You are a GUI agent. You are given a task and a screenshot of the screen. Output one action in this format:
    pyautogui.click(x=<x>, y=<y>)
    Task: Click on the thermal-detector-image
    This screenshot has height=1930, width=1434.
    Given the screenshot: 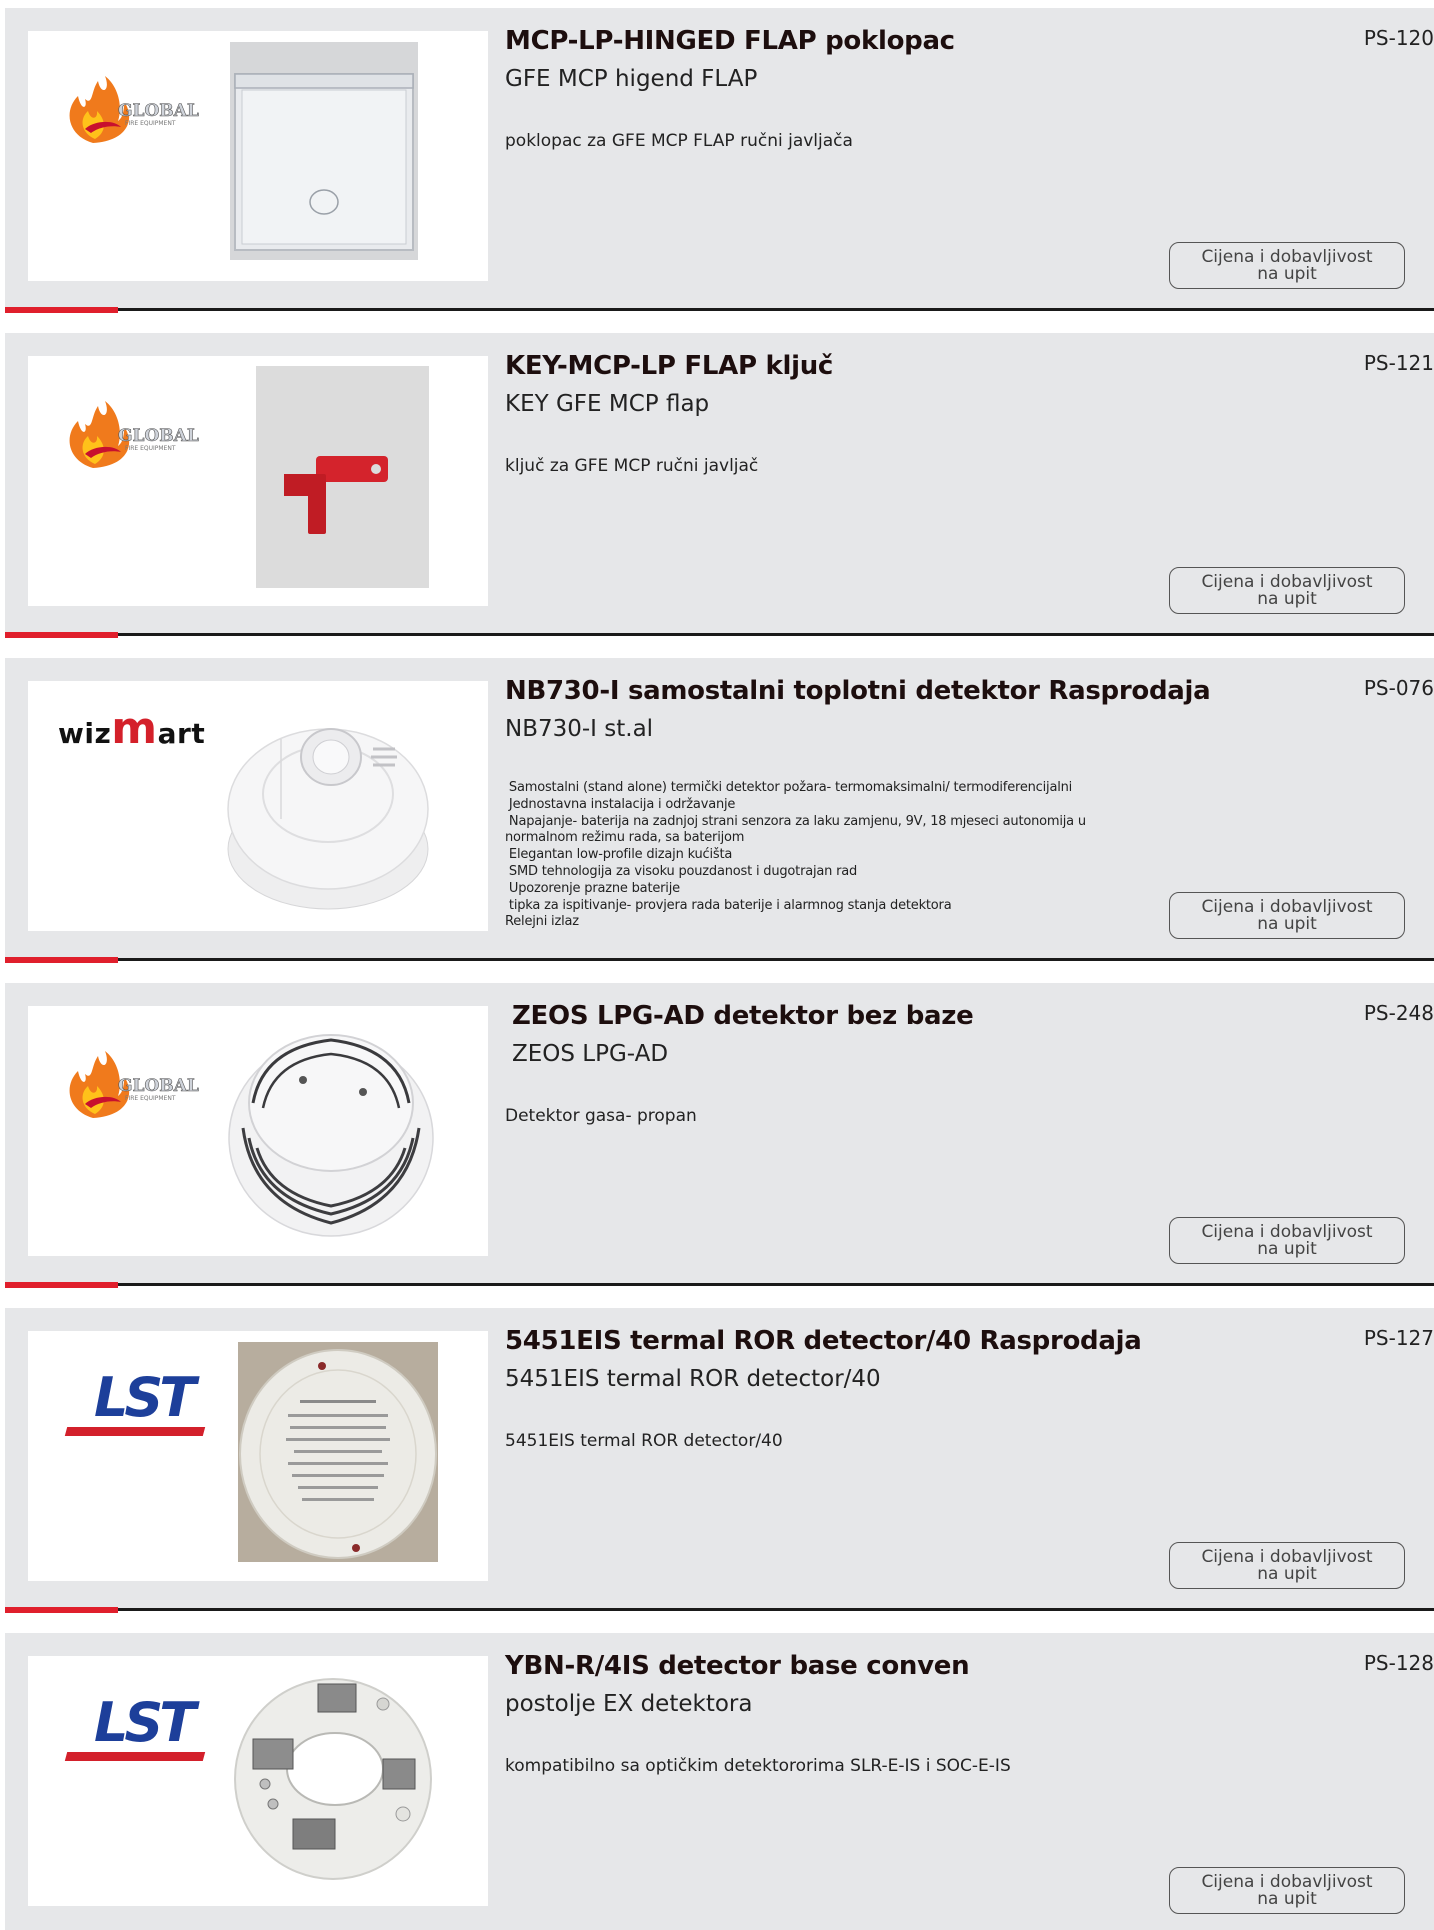 What is the action you would take?
    pyautogui.click(x=338, y=1452)
    